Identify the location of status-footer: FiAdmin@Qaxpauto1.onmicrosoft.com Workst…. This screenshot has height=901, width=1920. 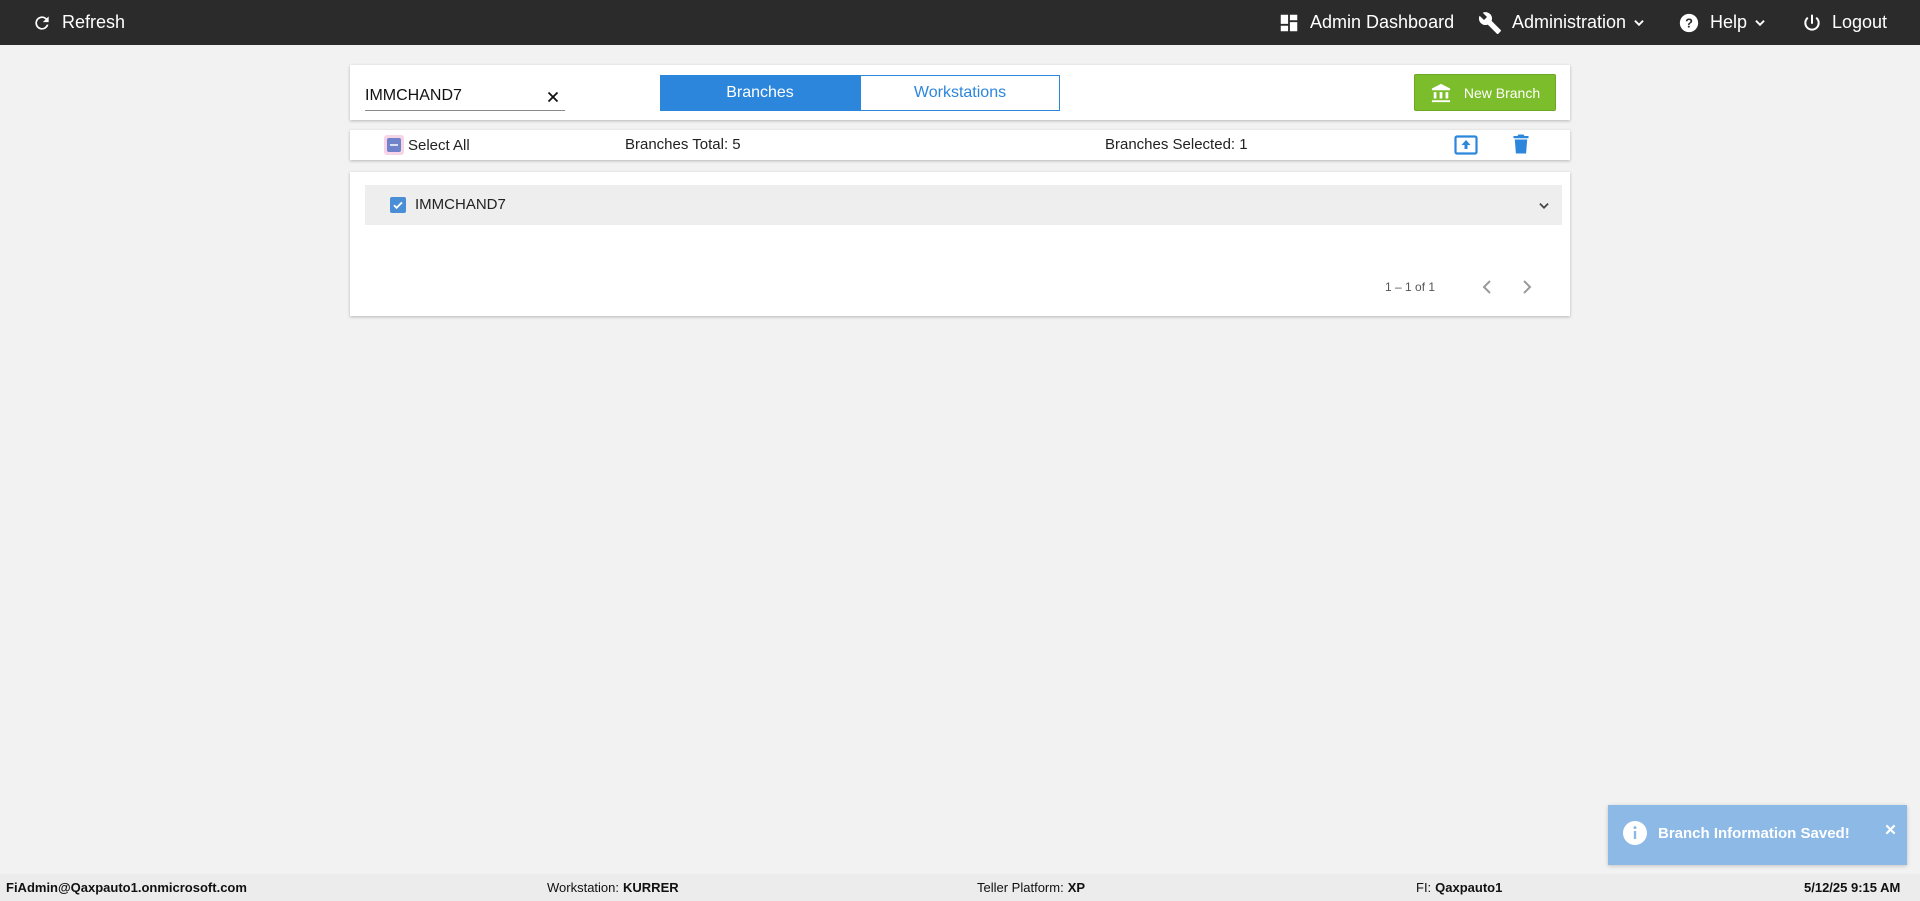
(960, 887).